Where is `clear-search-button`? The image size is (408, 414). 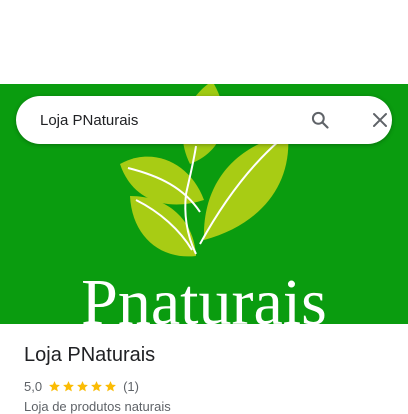 clear-search-button is located at coordinates (380, 120).